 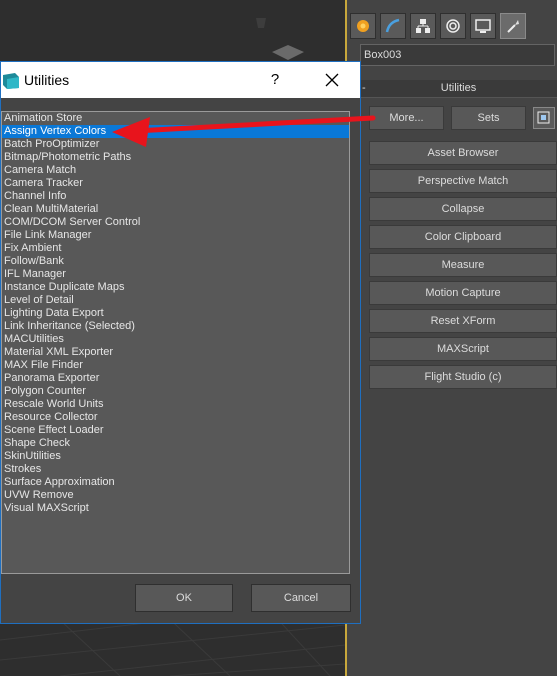 I want to click on close-button, so click(x=332, y=80).